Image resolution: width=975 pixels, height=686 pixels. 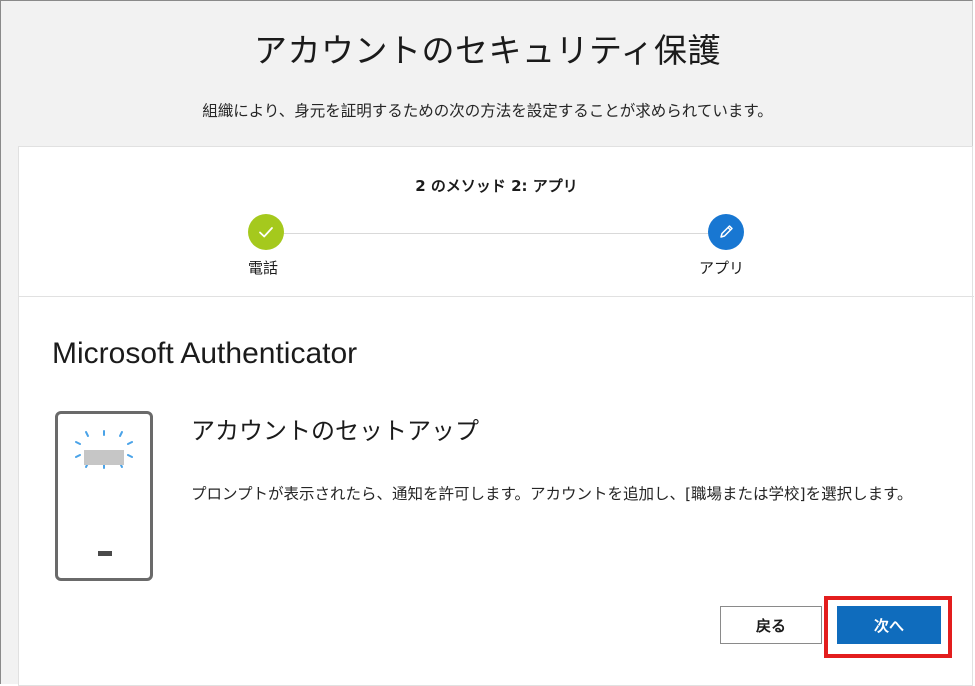 I want to click on next-button: 次へ, so click(x=889, y=625).